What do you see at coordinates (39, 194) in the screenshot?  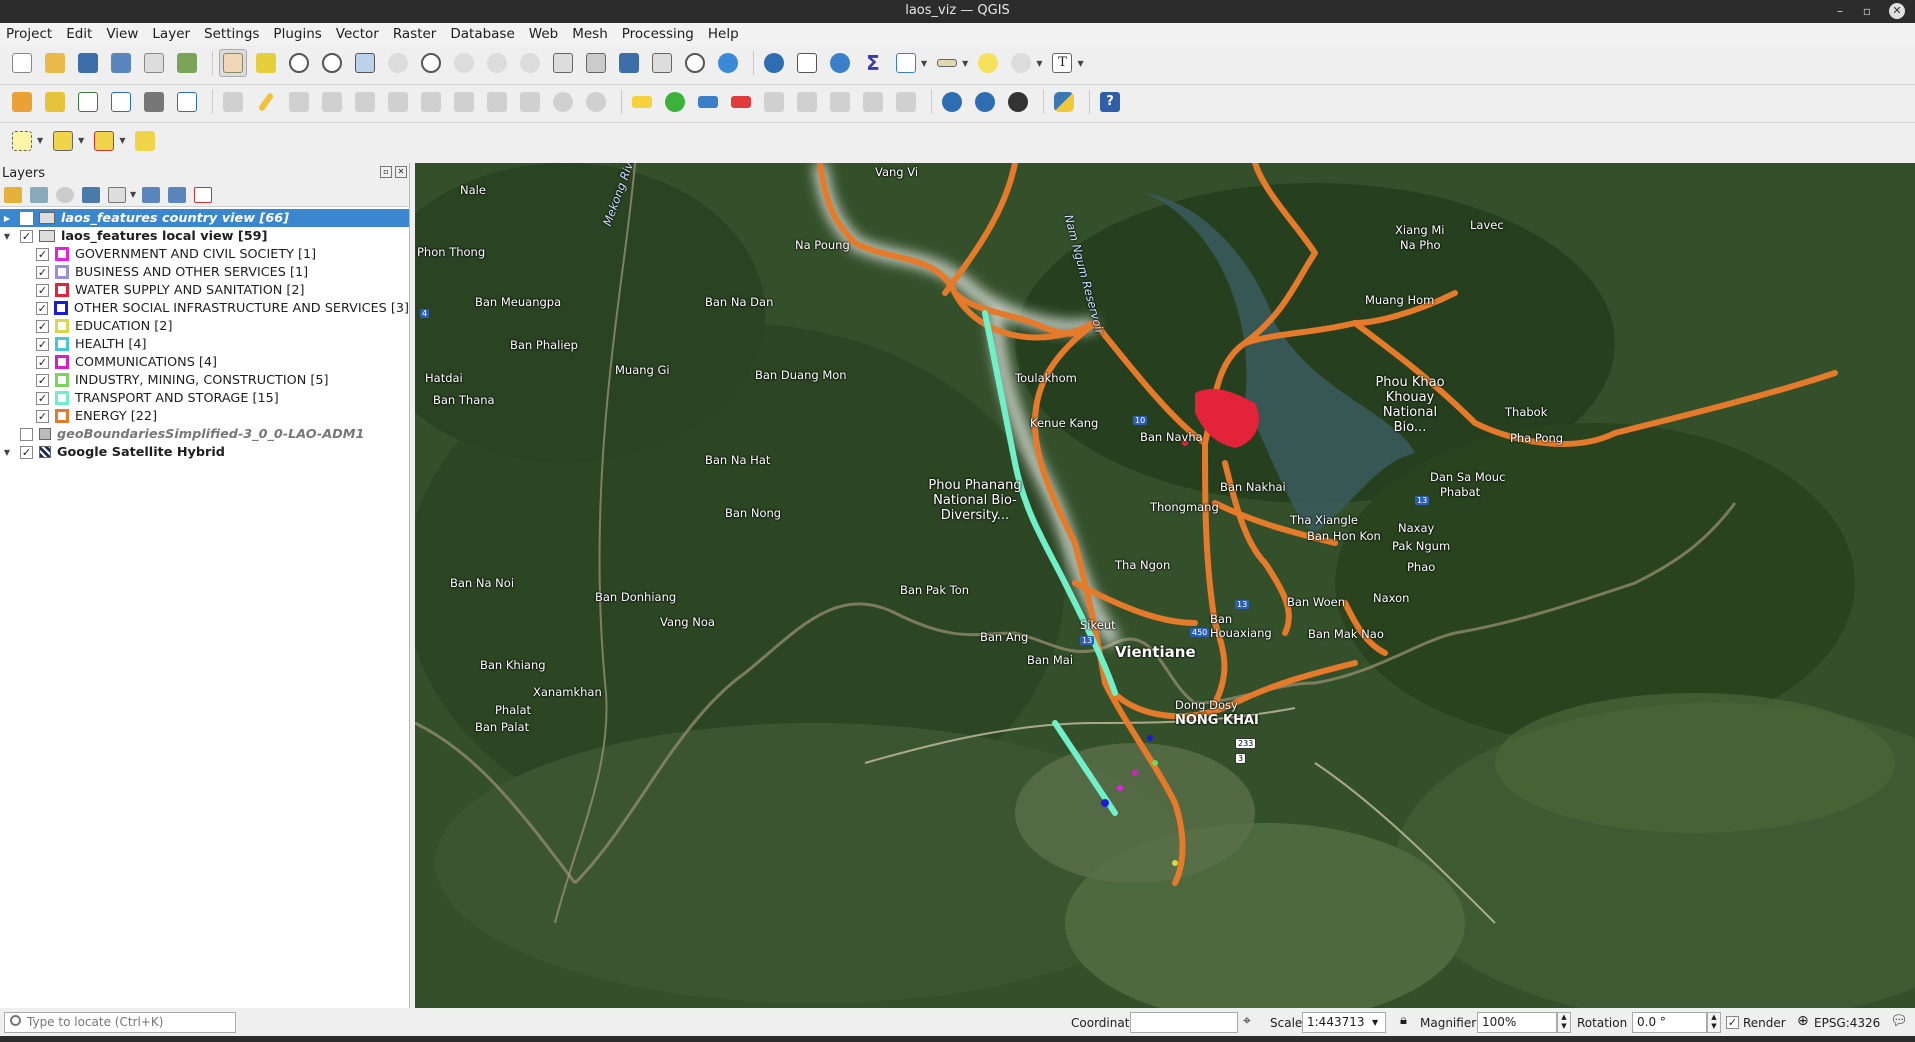 I see `add-group-icon` at bounding box center [39, 194].